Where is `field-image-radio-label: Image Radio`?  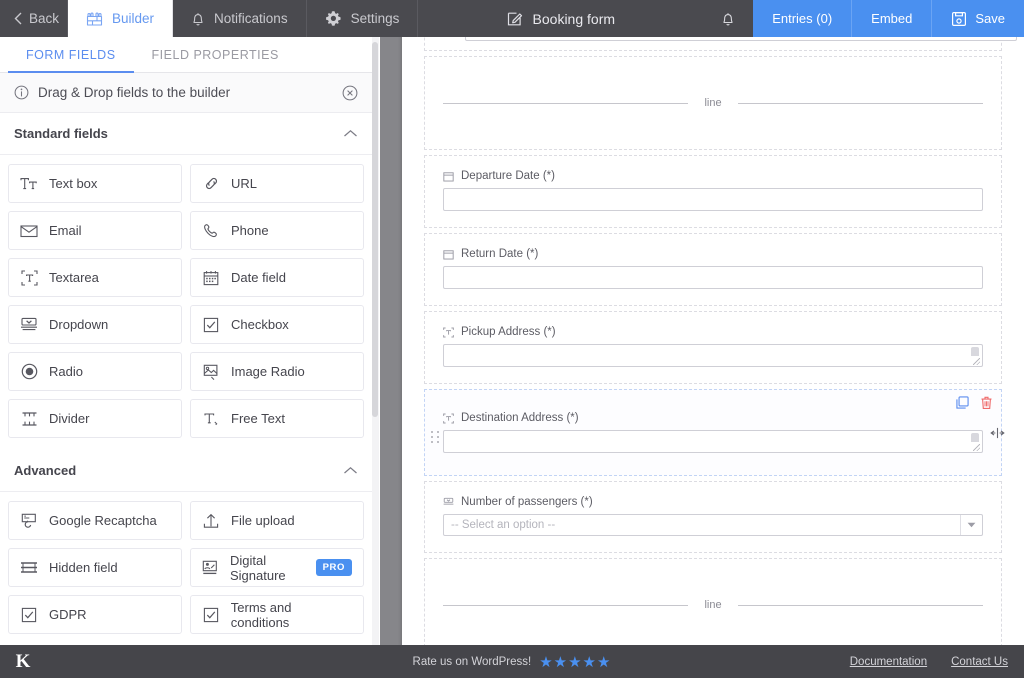
field-image-radio-label: Image Radio is located at coordinates (268, 371).